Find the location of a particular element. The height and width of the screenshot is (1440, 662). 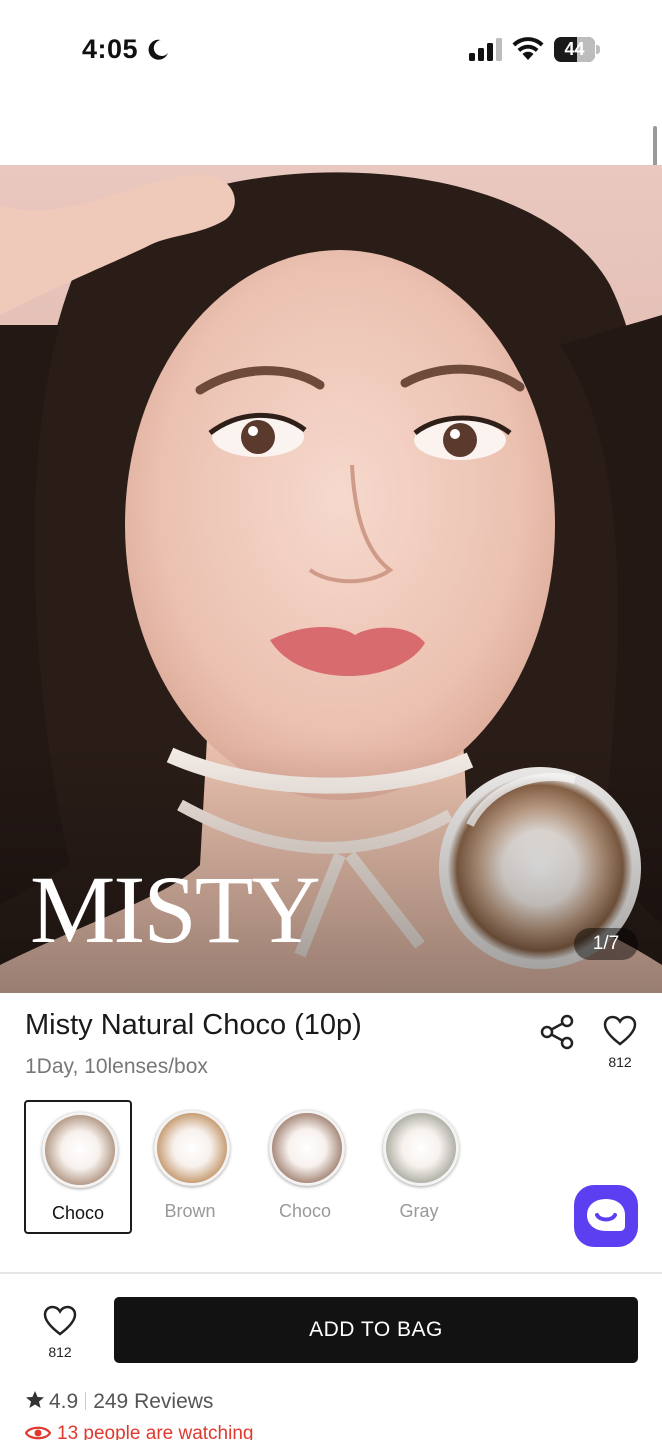

wifi-icon is located at coordinates (528, 48).